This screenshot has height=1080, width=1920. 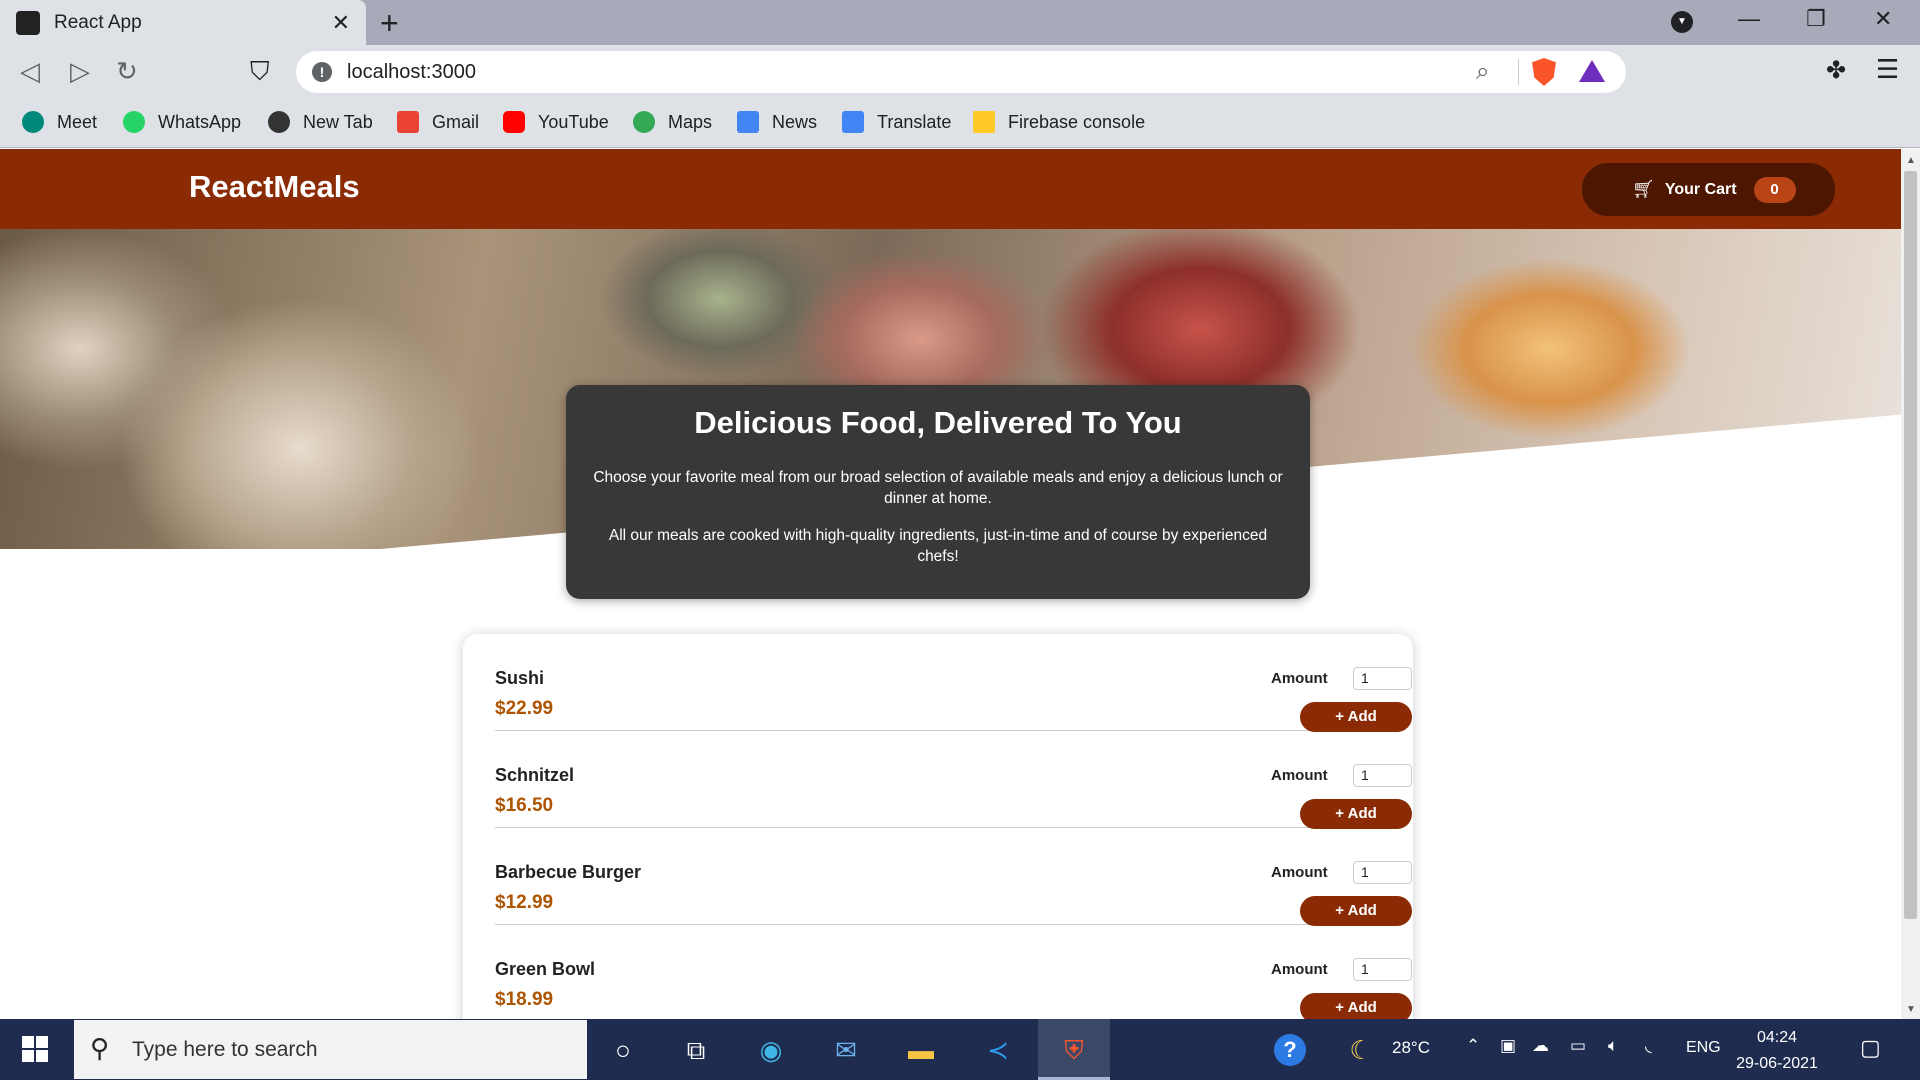 I want to click on wifi-icon: ◟, so click(x=1648, y=1046).